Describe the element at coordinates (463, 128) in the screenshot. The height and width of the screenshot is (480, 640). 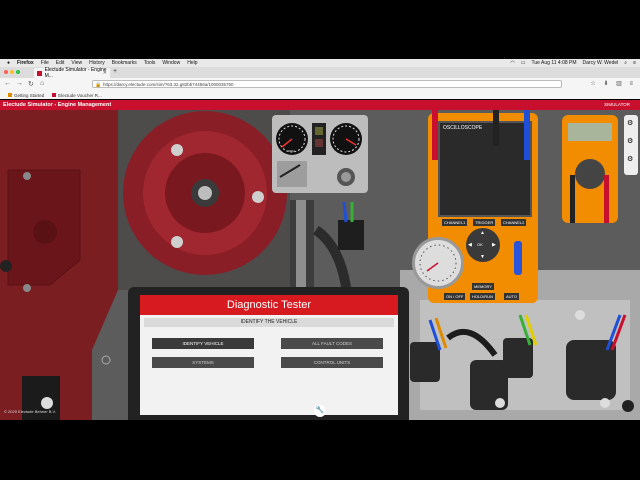
I see `oscilloscope-title: OSCILLOSCOPE` at that location.